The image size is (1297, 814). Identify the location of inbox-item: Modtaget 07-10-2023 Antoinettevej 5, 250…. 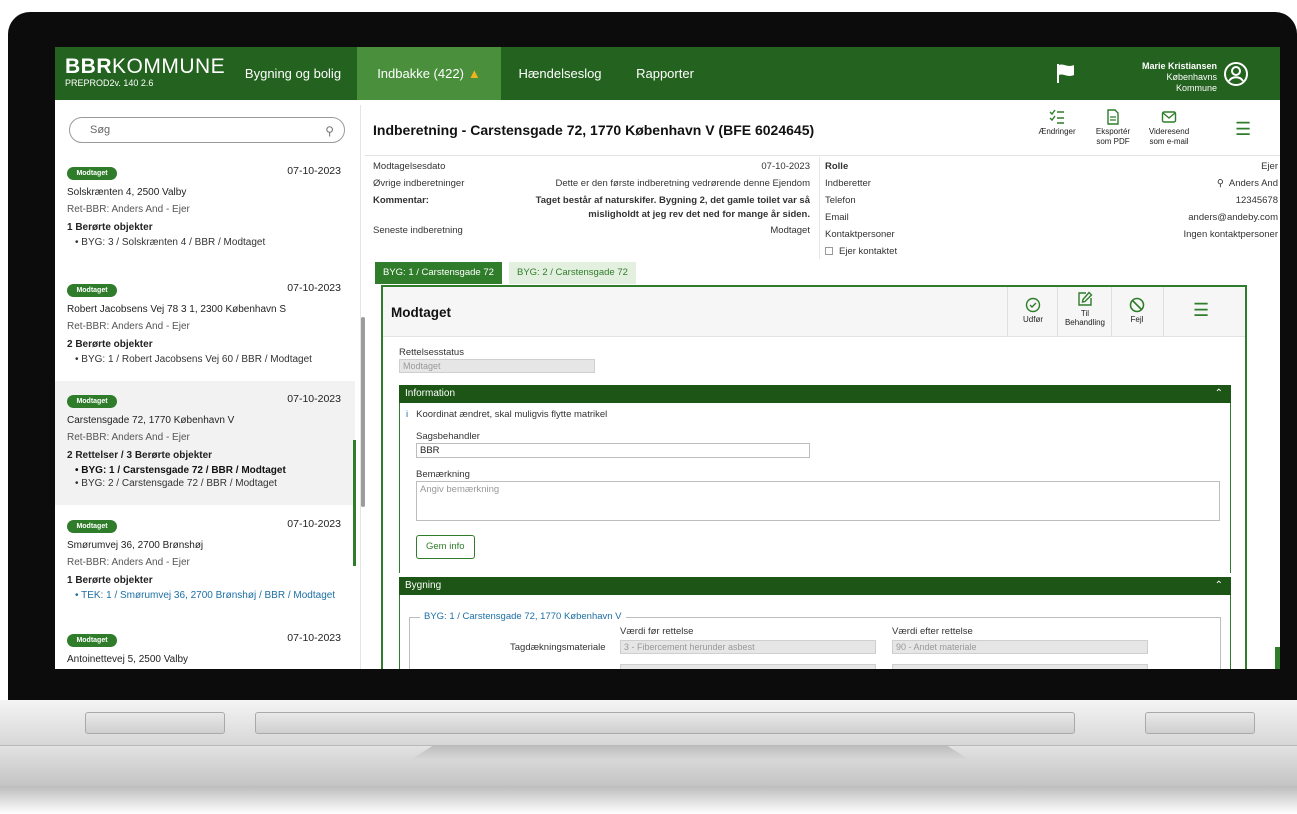
(205, 644).